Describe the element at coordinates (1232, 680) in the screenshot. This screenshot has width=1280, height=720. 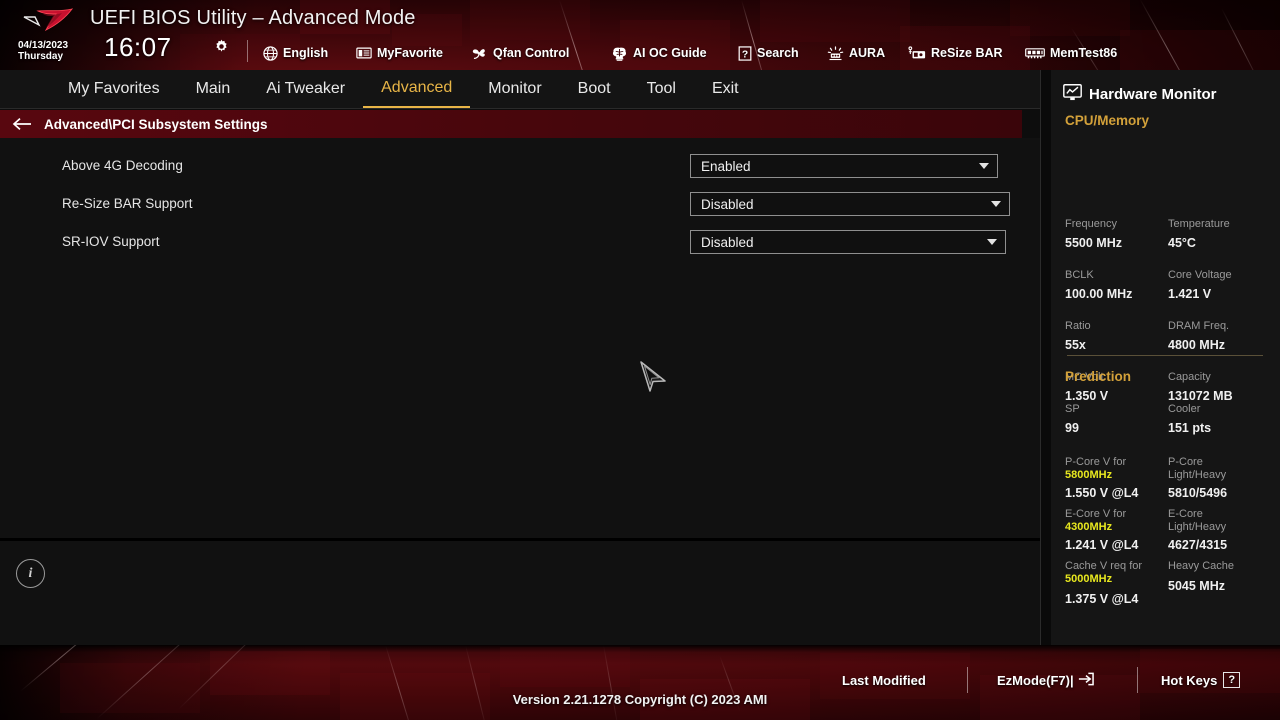
I see `question-box-icon: ?` at that location.